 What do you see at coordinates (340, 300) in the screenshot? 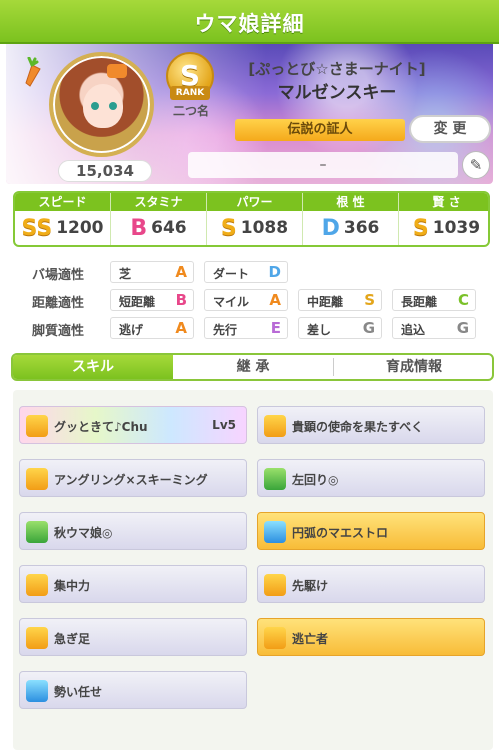
I see `aptitude-medium: 中距離 S` at bounding box center [340, 300].